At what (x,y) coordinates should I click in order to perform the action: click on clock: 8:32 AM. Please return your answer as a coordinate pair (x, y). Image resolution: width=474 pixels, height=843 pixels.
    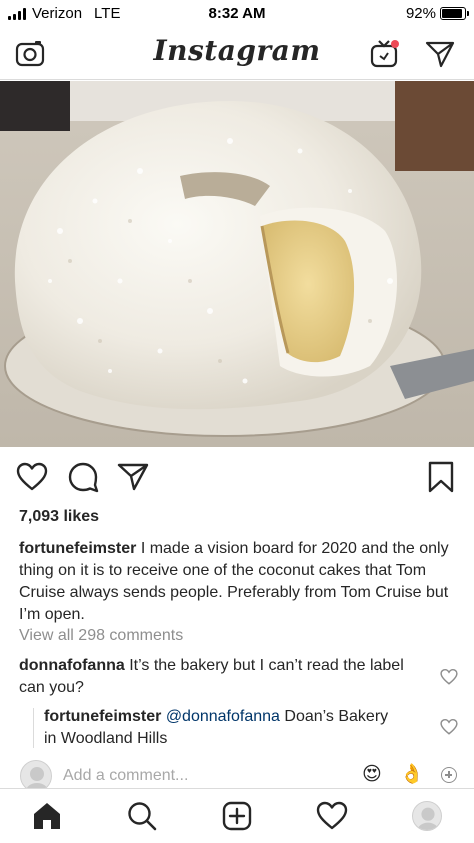
    Looking at the image, I should click on (237, 13).